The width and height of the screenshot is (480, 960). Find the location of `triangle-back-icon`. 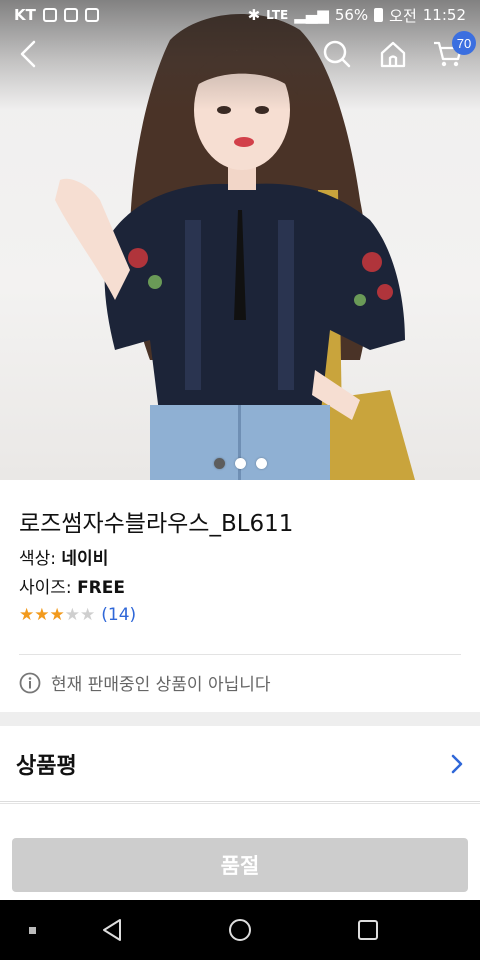

triangle-back-icon is located at coordinates (112, 930).